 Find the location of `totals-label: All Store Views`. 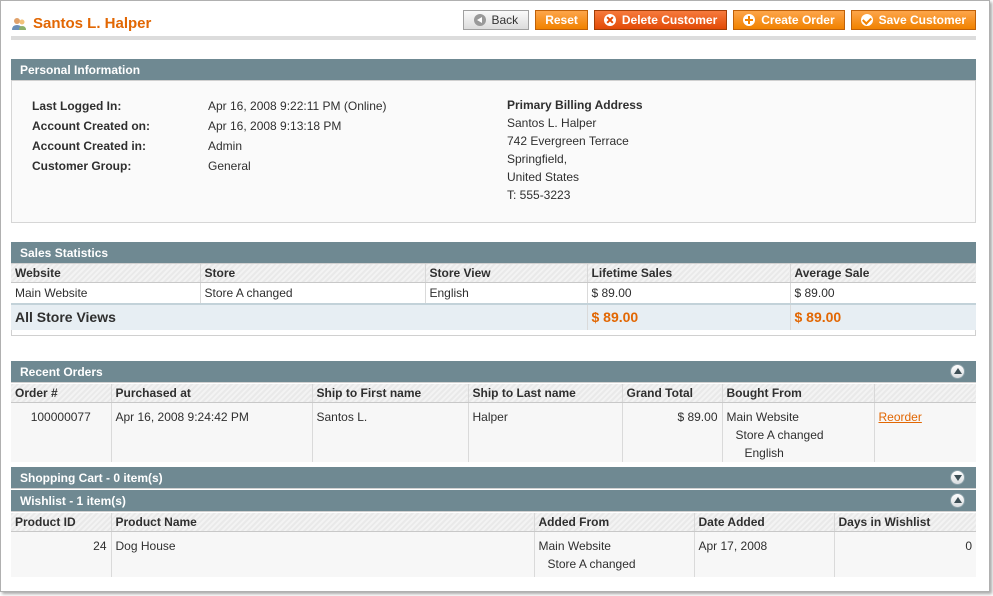

totals-label: All Store Views is located at coordinates (299, 316).